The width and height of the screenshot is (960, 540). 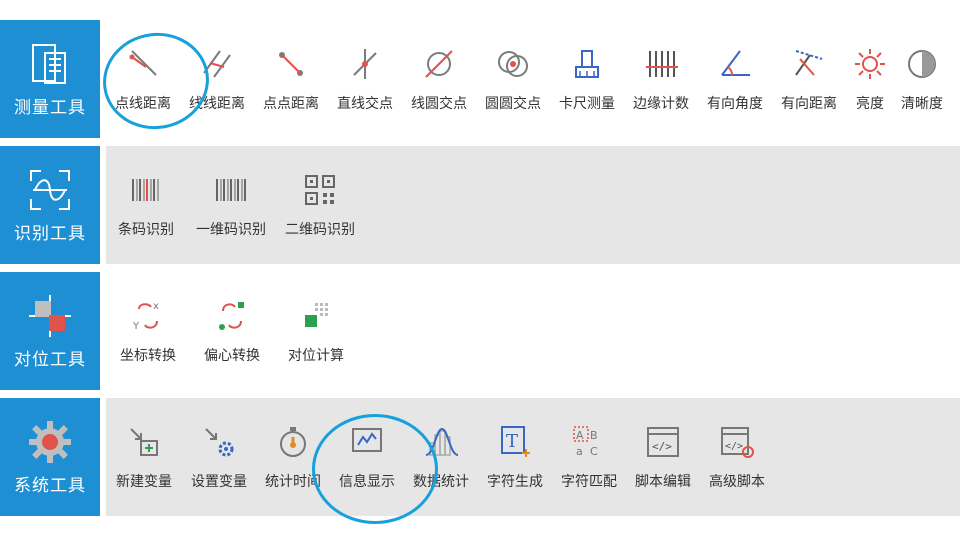 I want to click on tool-label: 亮度, so click(x=870, y=104).